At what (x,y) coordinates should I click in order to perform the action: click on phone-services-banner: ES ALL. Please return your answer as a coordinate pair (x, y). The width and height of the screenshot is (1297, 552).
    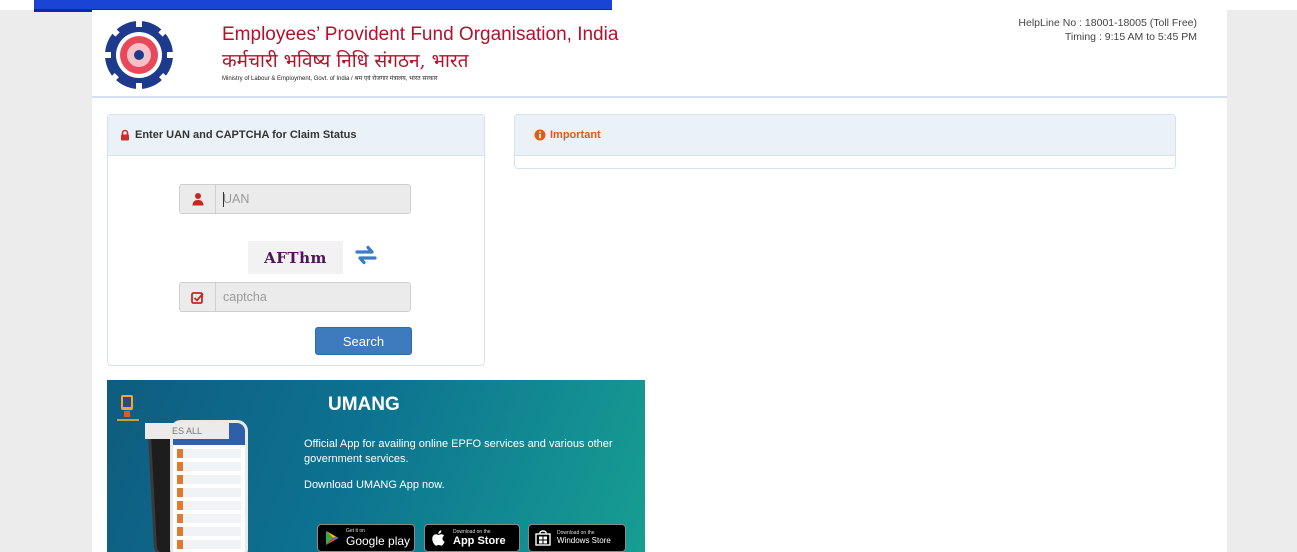
    Looking at the image, I should click on (187, 431).